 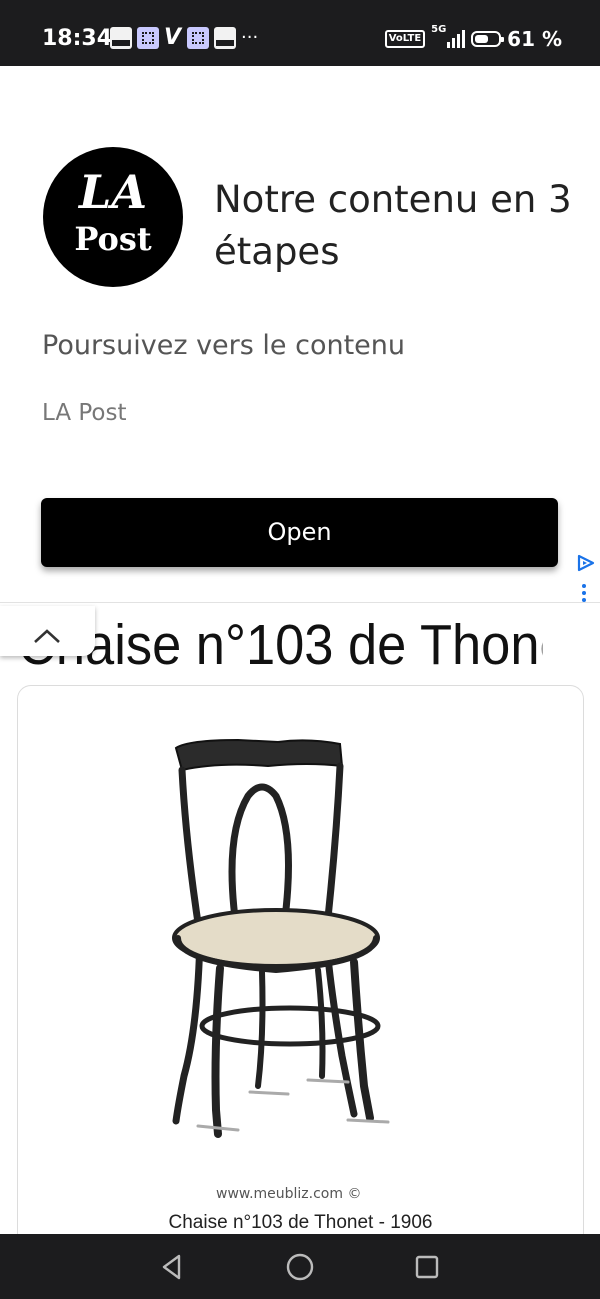 What do you see at coordinates (224, 345) in the screenshot?
I see `ad-body-text: Poursuivez vers le contenu` at bounding box center [224, 345].